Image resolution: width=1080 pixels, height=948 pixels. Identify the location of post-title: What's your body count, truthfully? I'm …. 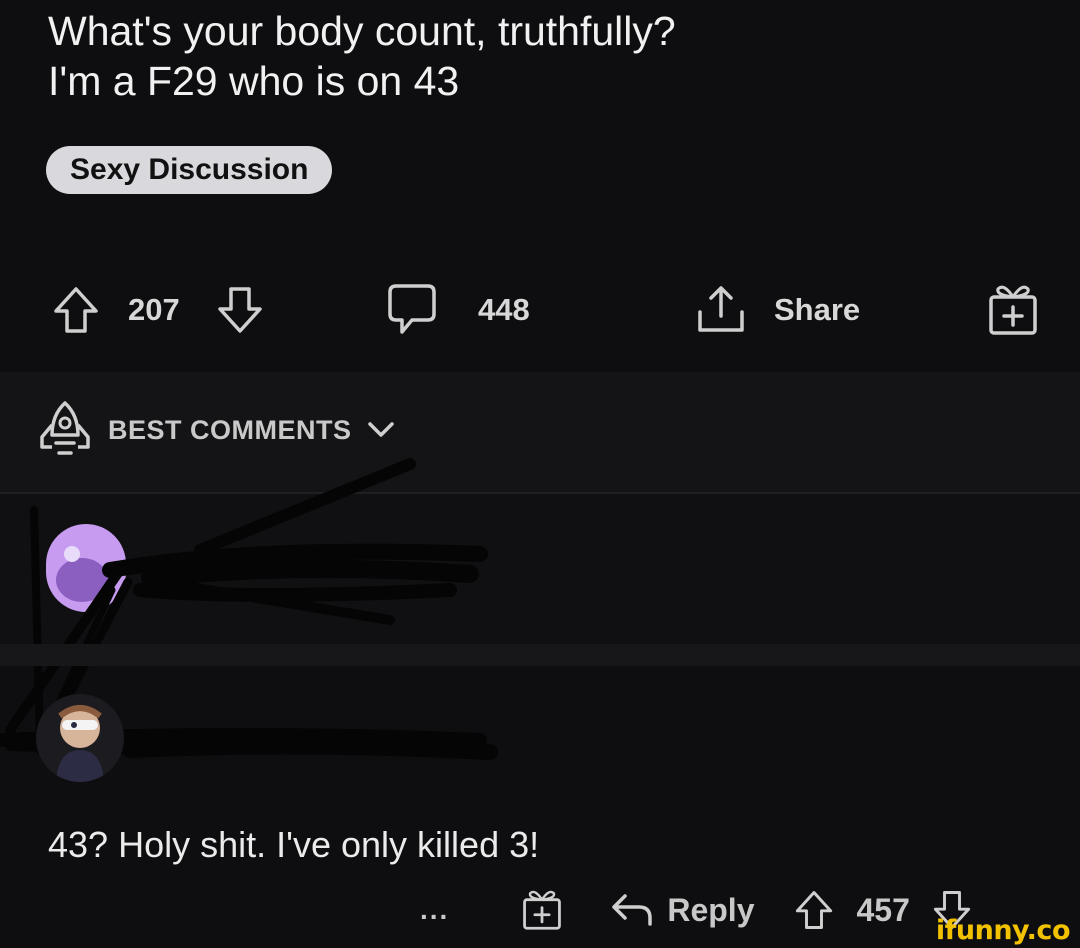
(548, 56).